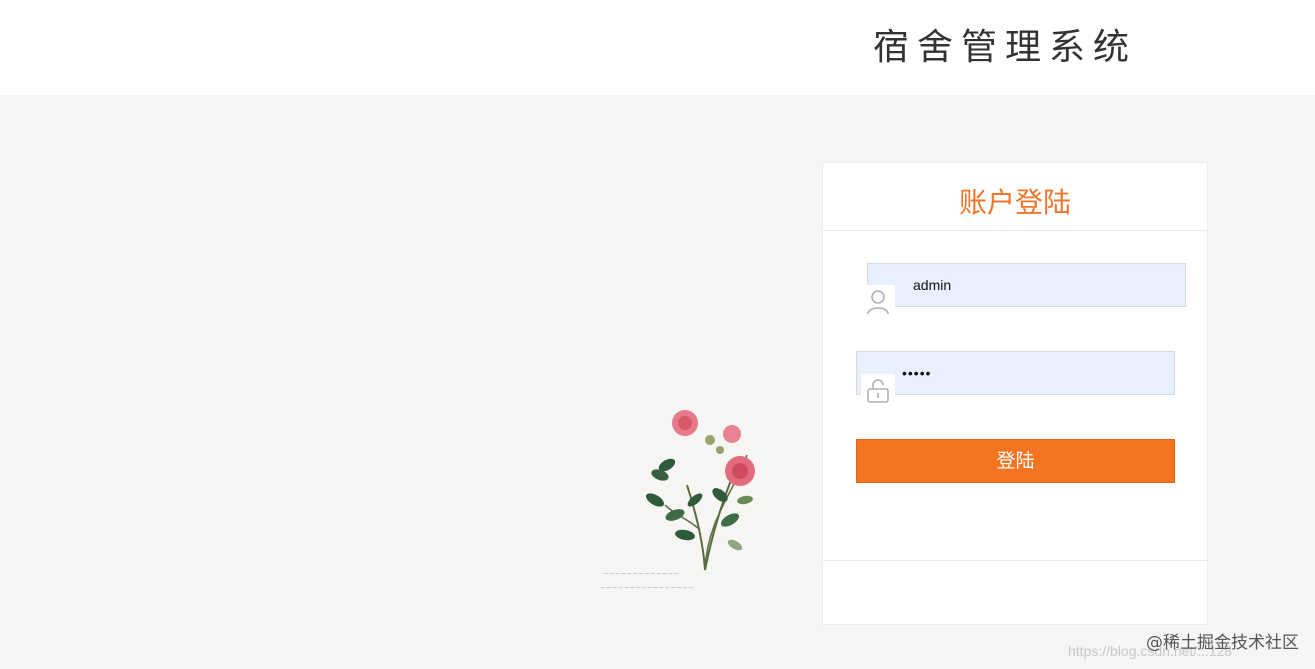 The width and height of the screenshot is (1315, 669). I want to click on site-title: 宿舍管理系统, so click(1005, 47).